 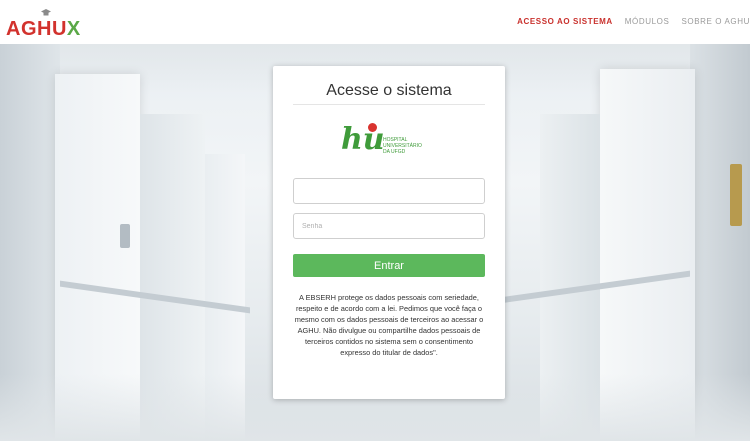 I want to click on hu-logo-mark: hu, so click(x=363, y=139).